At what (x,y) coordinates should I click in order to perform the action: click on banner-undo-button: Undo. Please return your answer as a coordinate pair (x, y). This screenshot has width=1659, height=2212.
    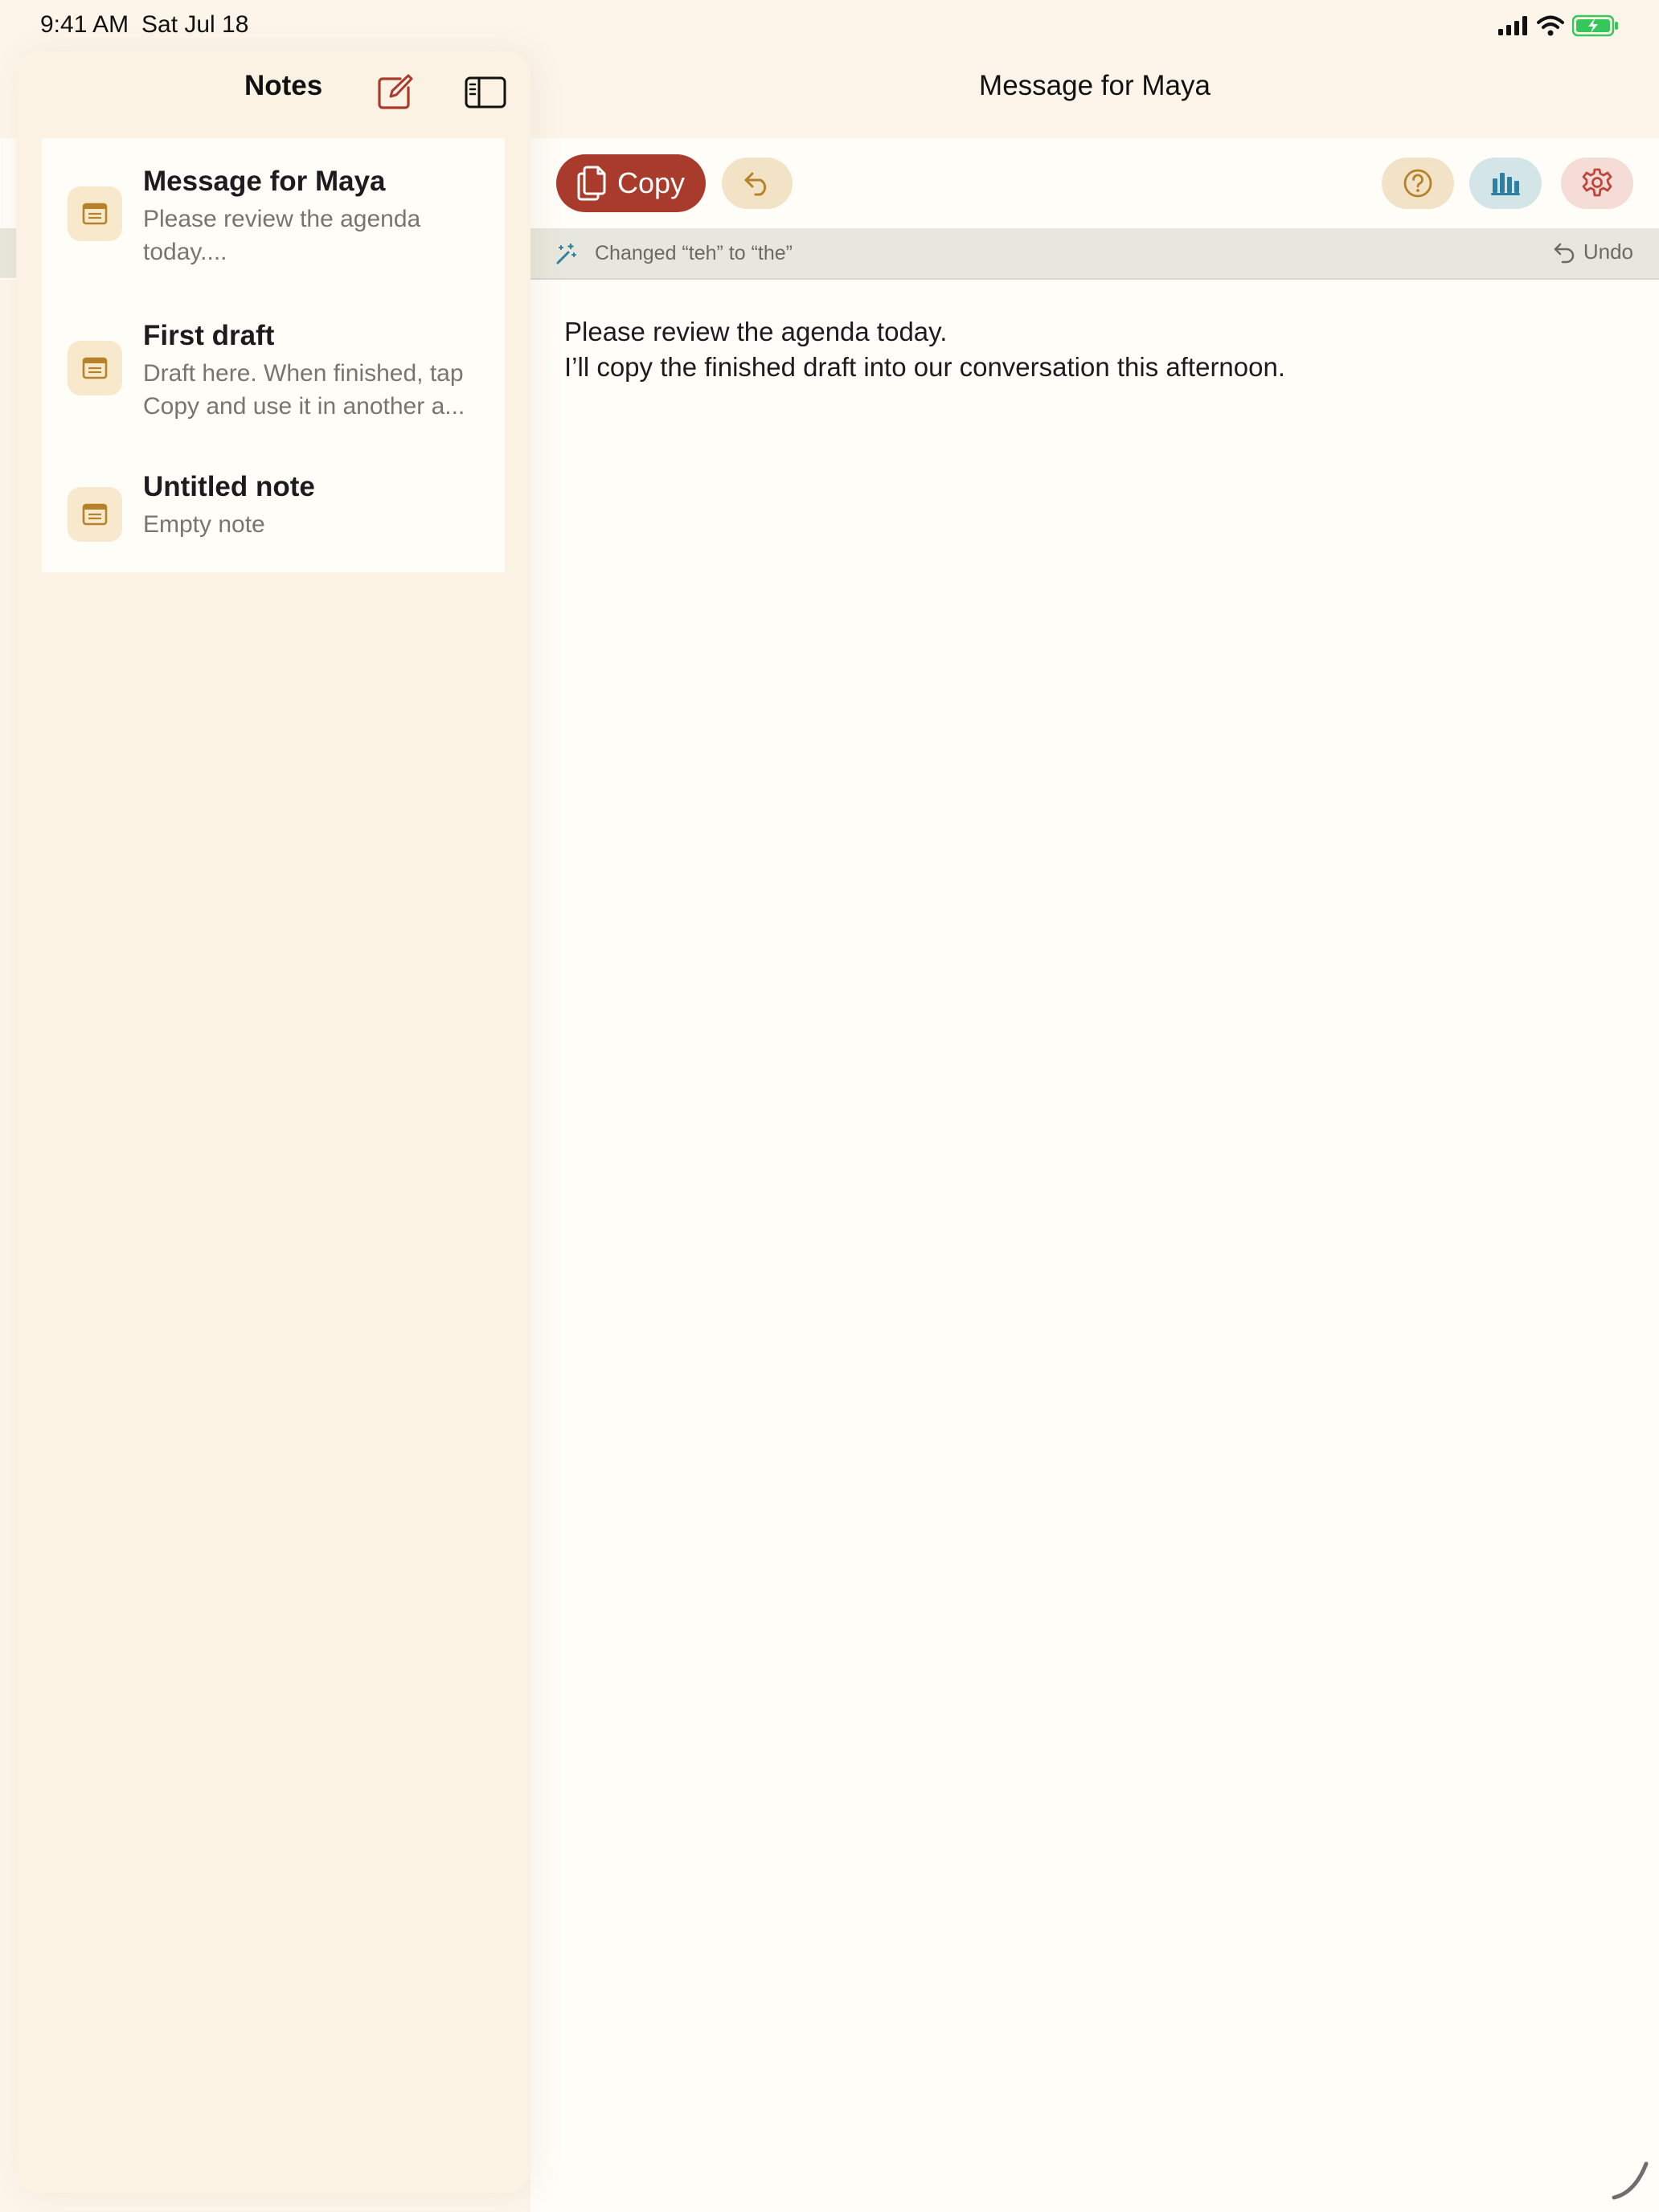
    Looking at the image, I should click on (1593, 252).